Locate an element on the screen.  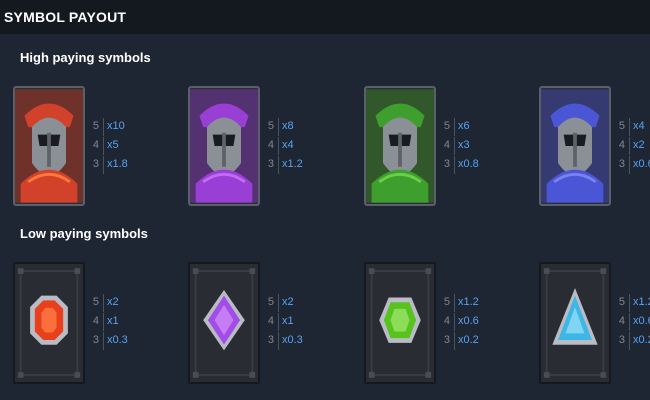
payout-multiplier: x3 is located at coordinates (464, 145).